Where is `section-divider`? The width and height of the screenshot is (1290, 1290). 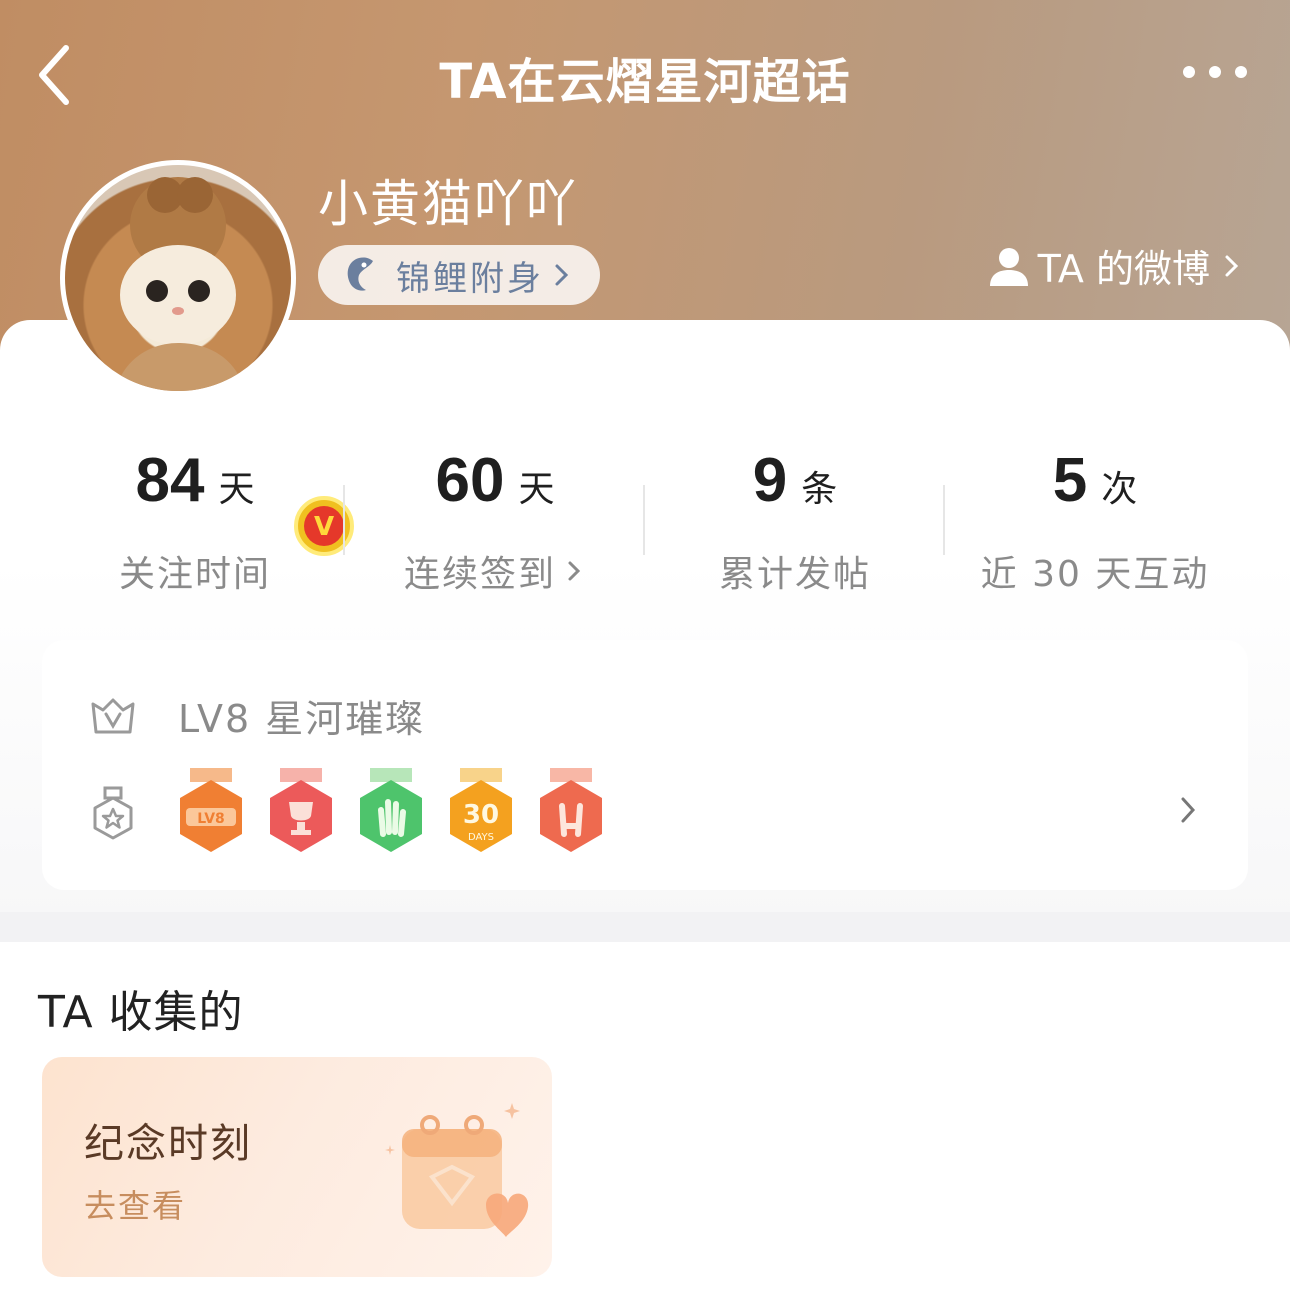 section-divider is located at coordinates (645, 927).